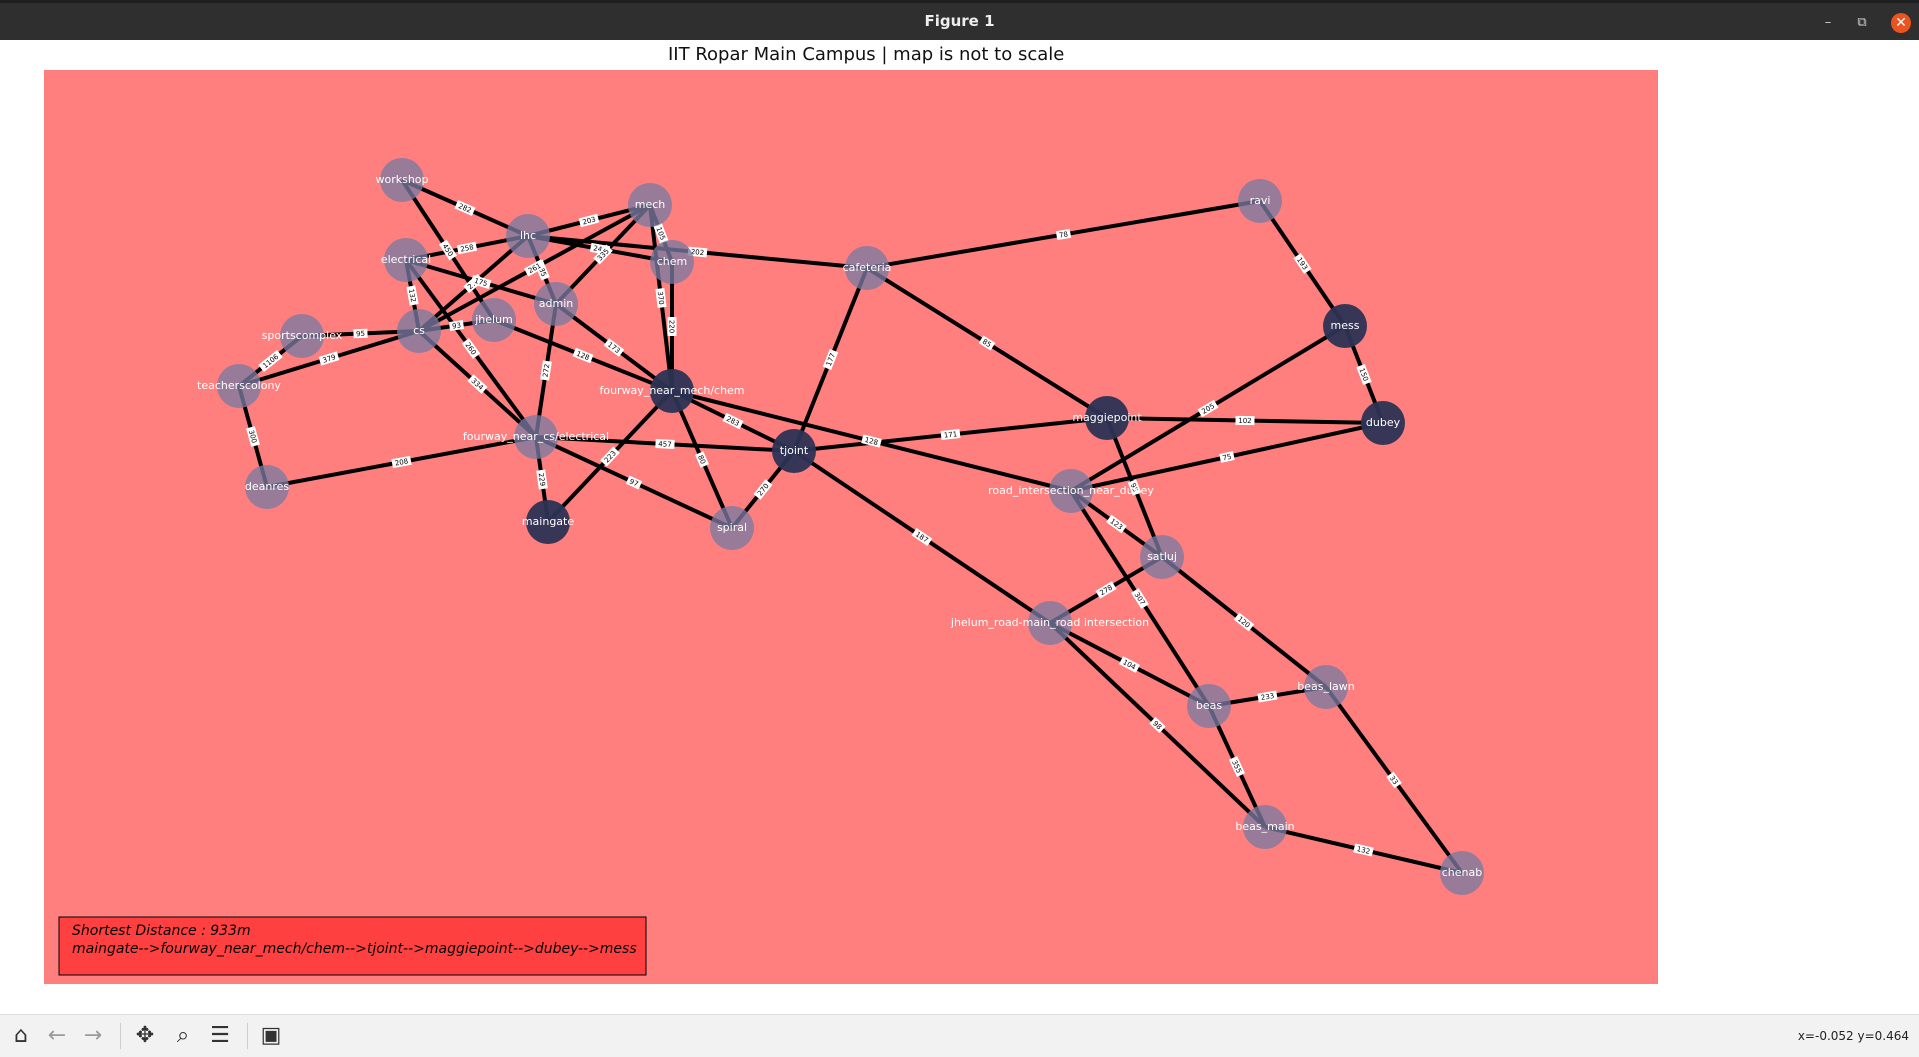 This screenshot has height=1057, width=1919. I want to click on edge-weight-maggiepoint-dubey: 102, so click(1245, 420).